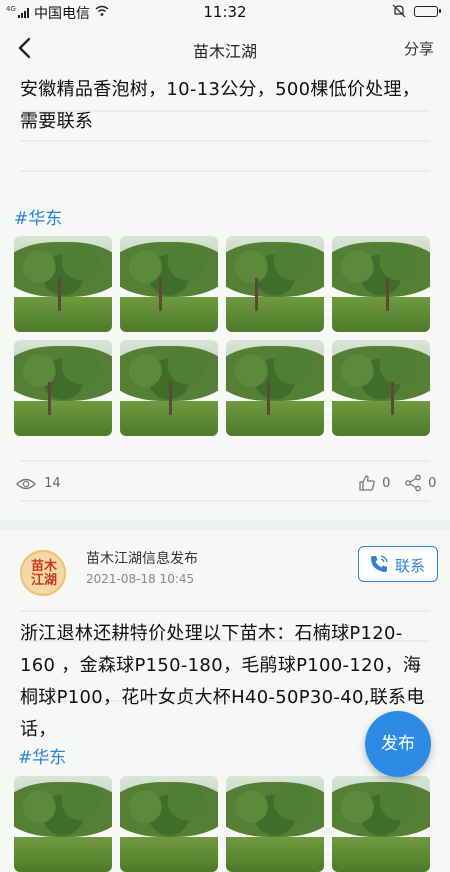 Image resolution: width=450 pixels, height=872 pixels. Describe the element at coordinates (140, 579) in the screenshot. I see `post-date: 2021-08-18 10:45` at that location.